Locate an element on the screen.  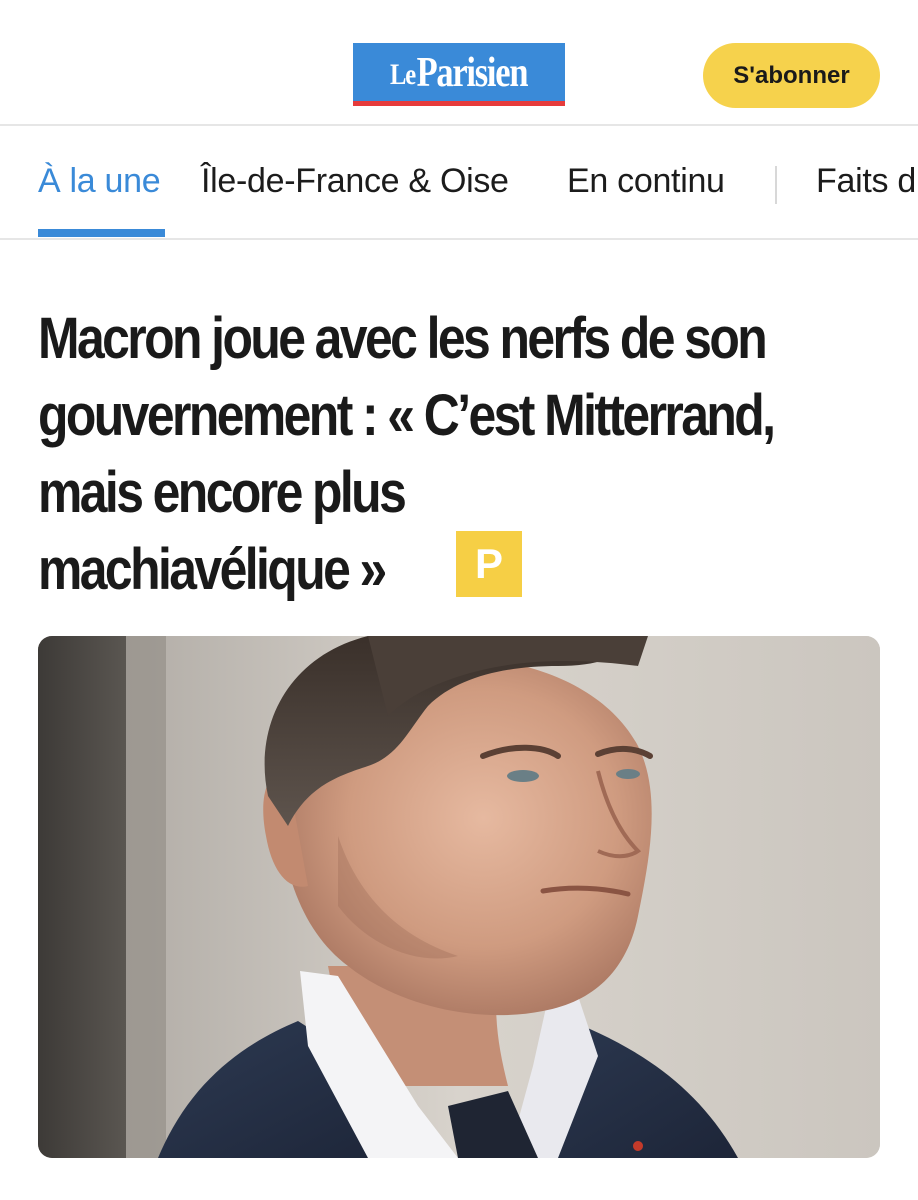
logo-wordmark: LeParisien is located at coordinates (459, 73).